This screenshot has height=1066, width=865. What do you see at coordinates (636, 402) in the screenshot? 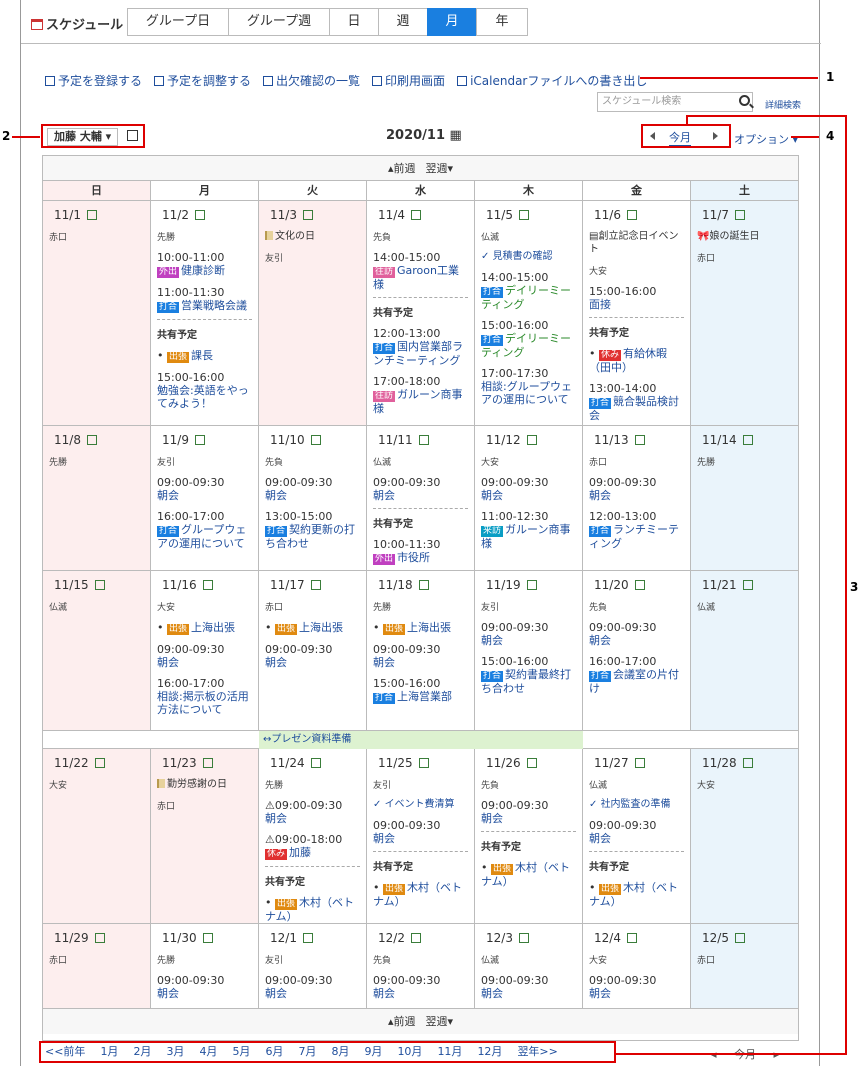
I see `event: 13:00-14:00 打合 競合製品検討会` at bounding box center [636, 402].